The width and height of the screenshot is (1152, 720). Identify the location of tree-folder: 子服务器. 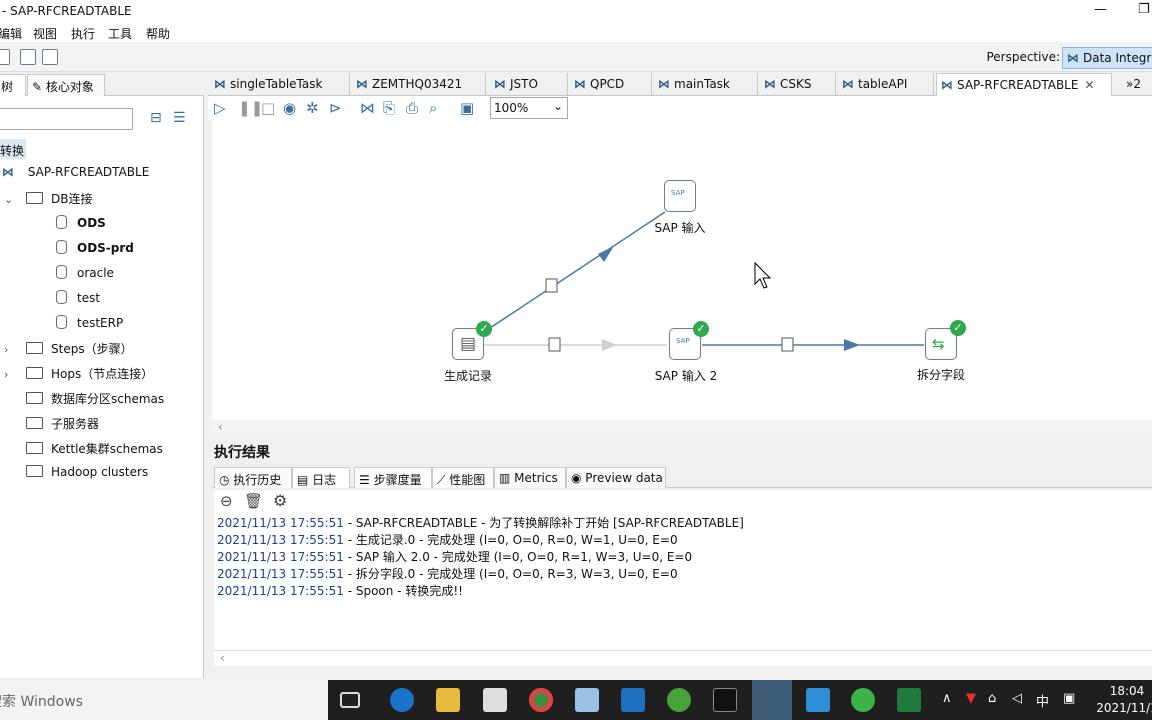
(62, 425).